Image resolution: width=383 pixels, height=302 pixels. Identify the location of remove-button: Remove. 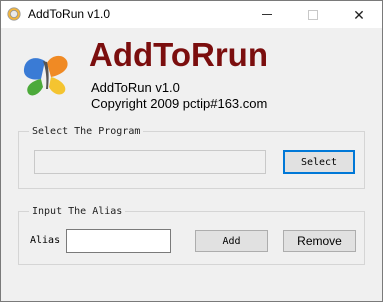
(319, 241).